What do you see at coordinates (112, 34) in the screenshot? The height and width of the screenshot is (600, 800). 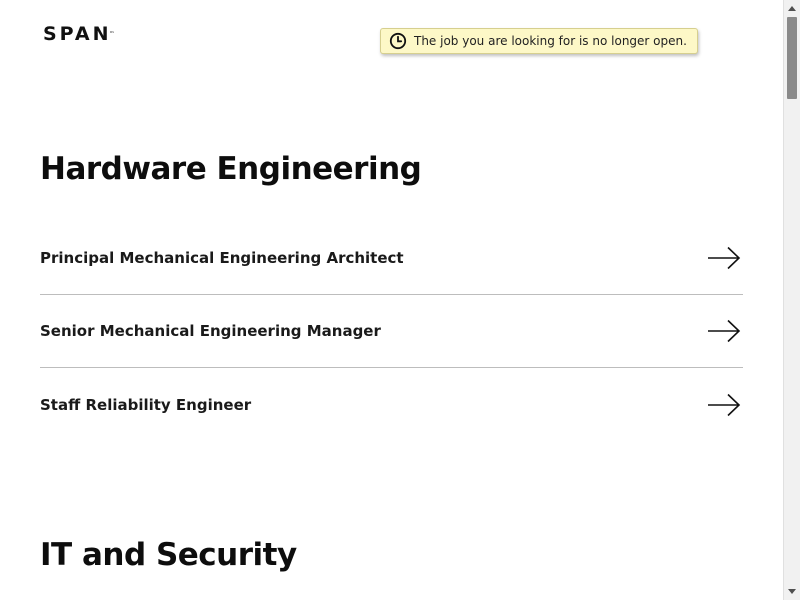 I see `logo-trademark: ™` at bounding box center [112, 34].